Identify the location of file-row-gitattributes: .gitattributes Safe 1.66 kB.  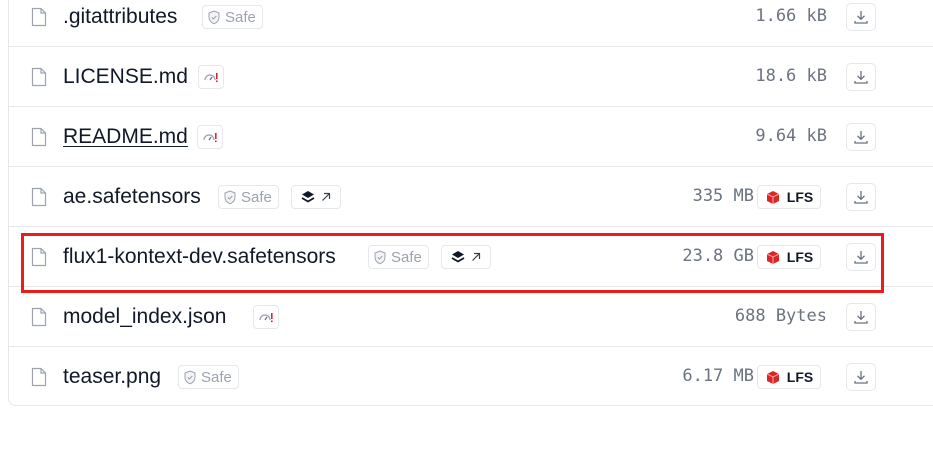
(471, 23).